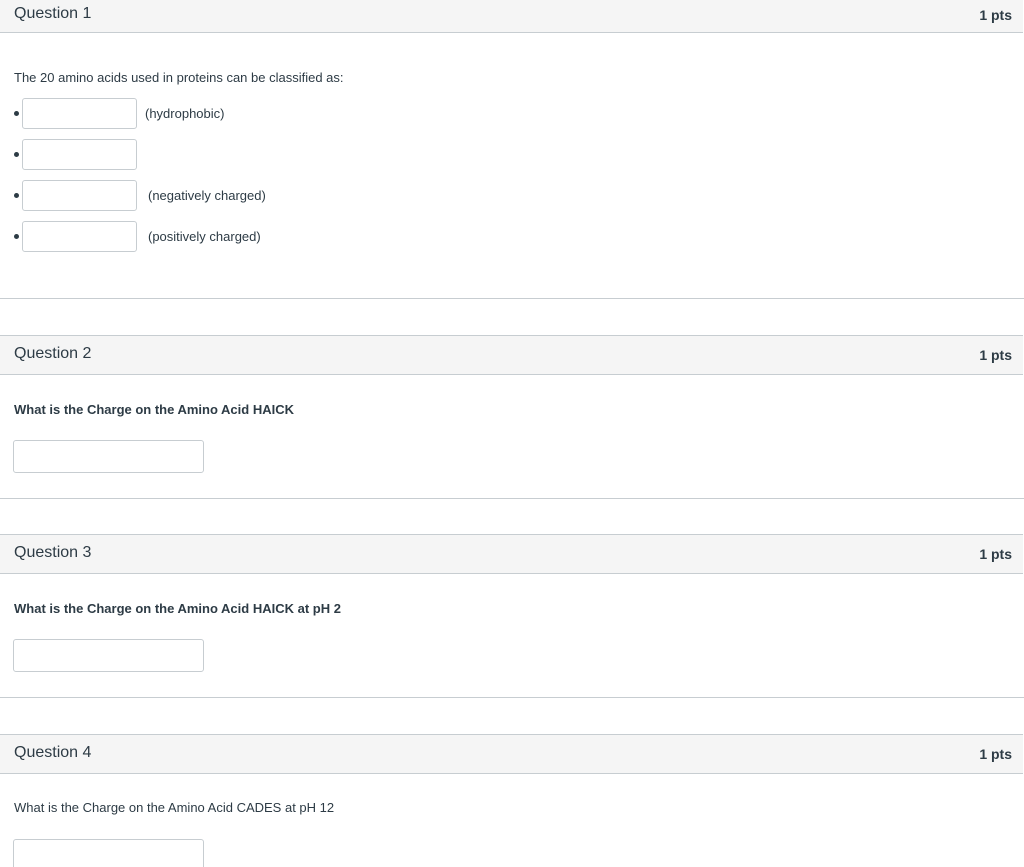 The width and height of the screenshot is (1024, 867). I want to click on blank-row-1: (hydrophobic), so click(200, 114).